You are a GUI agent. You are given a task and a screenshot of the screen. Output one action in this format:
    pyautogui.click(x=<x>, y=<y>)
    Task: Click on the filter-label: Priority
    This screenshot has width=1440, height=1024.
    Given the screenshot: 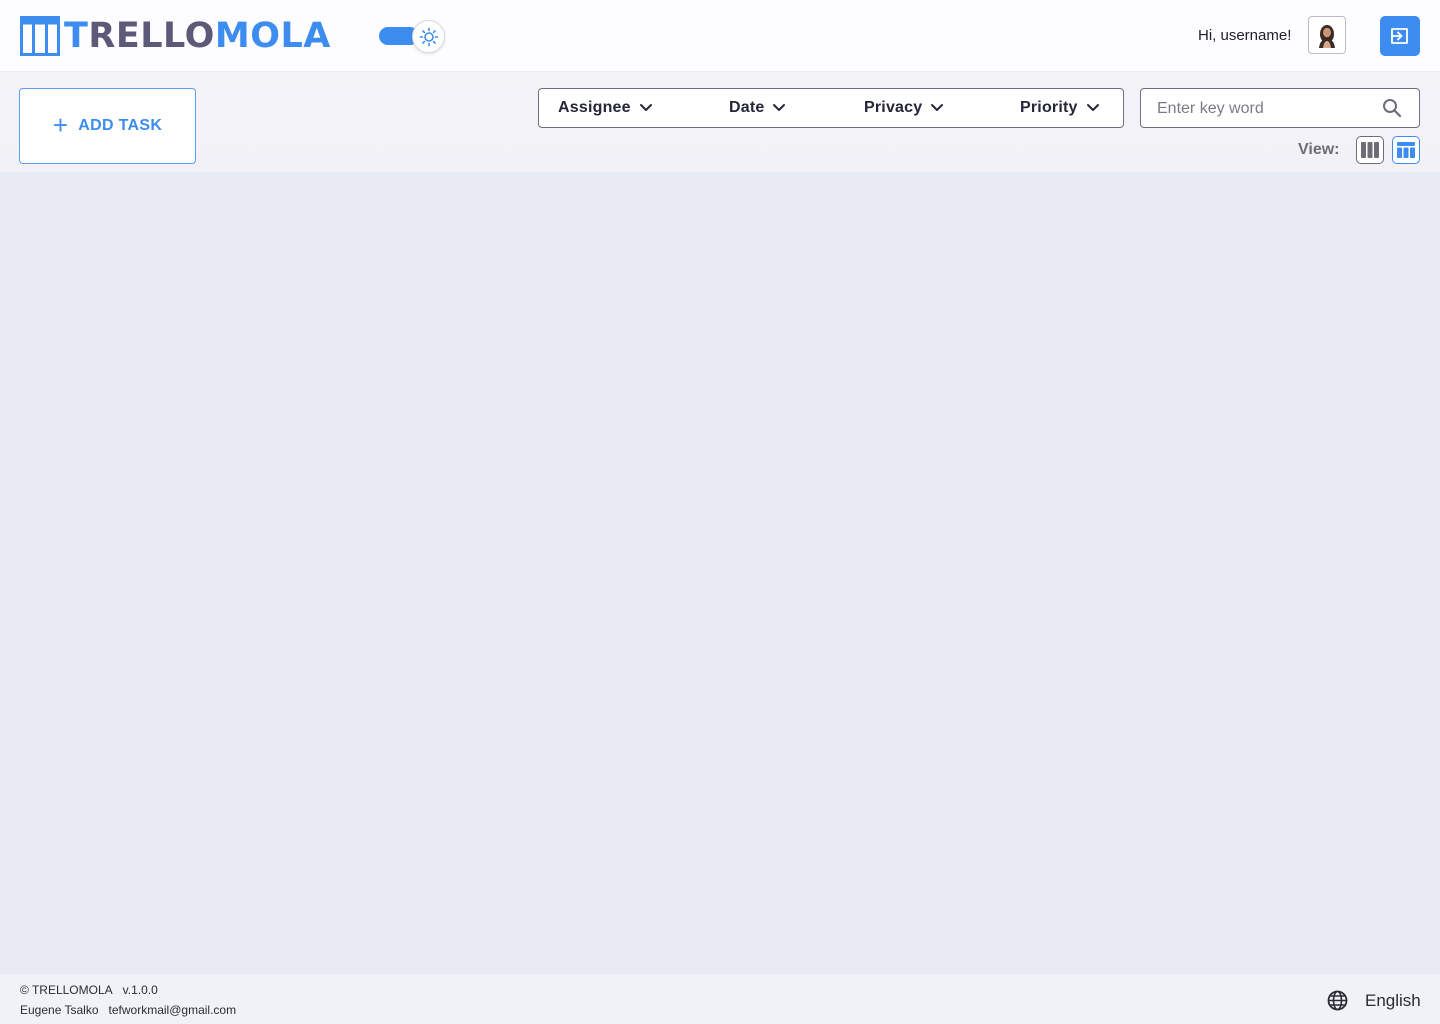 What is the action you would take?
    pyautogui.click(x=1049, y=107)
    